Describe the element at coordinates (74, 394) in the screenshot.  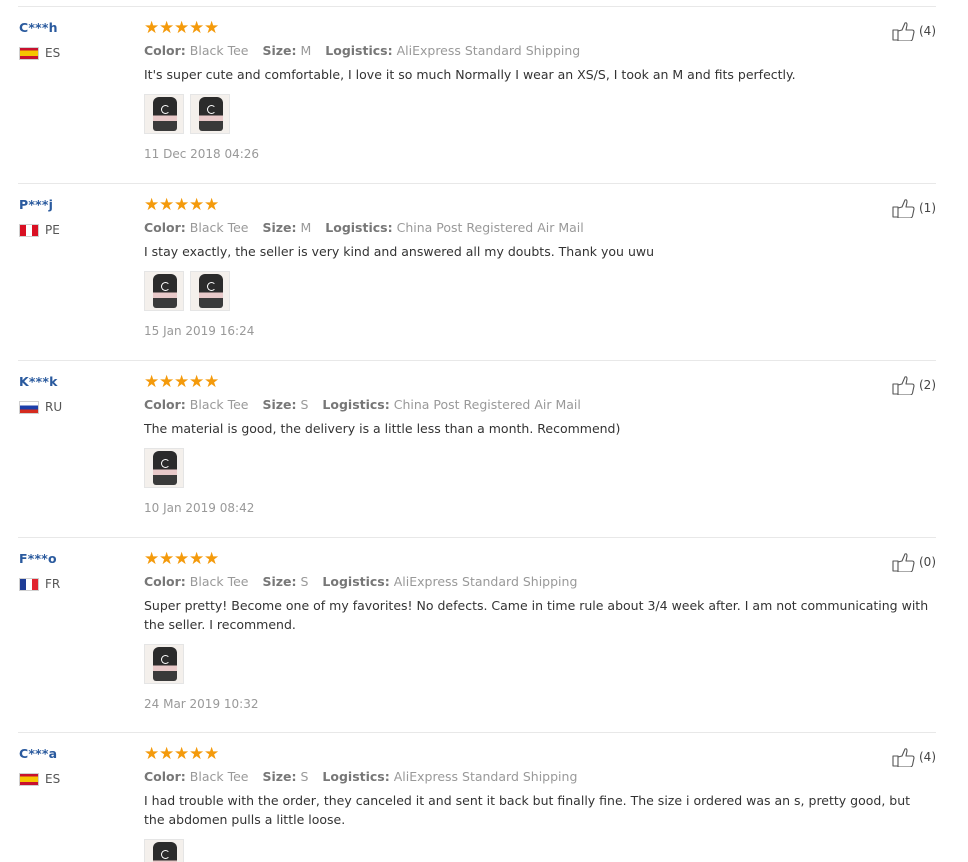
I see `buyer-info: K***k RU` at that location.